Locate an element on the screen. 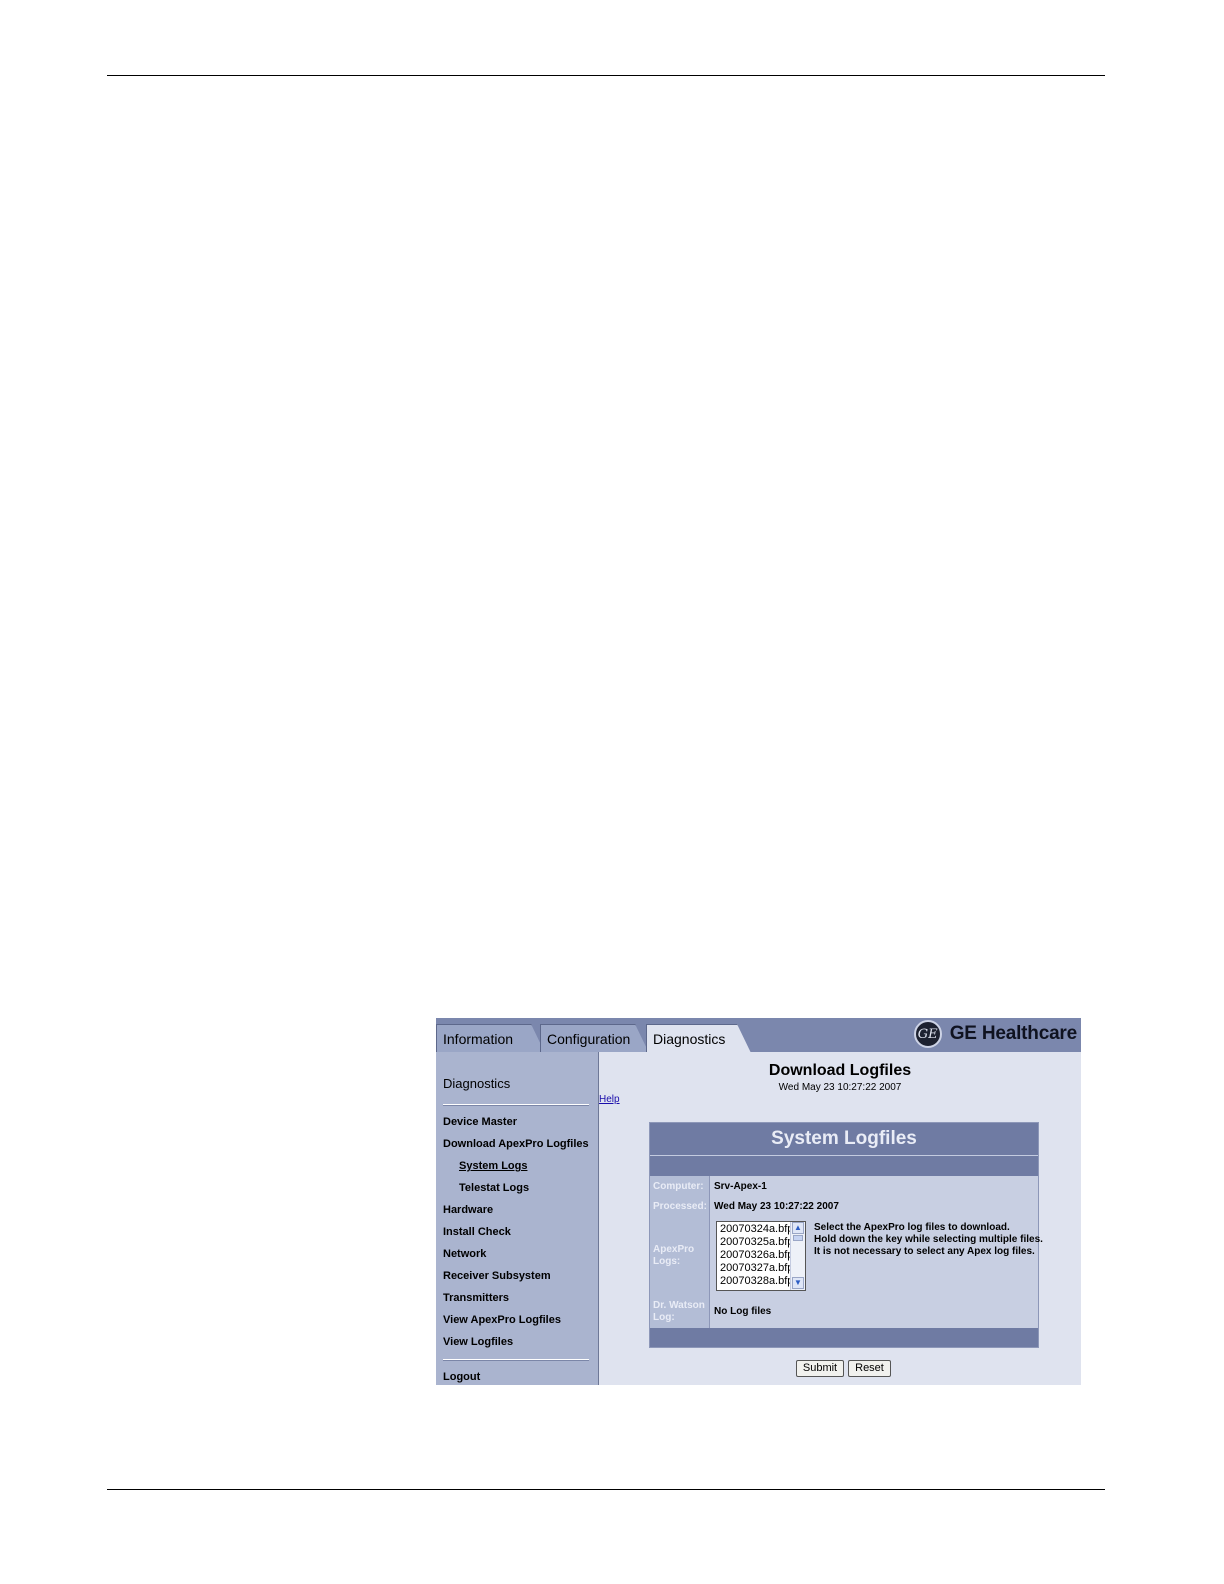 The image size is (1224, 1584). tab-configuration: Configuration is located at coordinates (594, 1038).